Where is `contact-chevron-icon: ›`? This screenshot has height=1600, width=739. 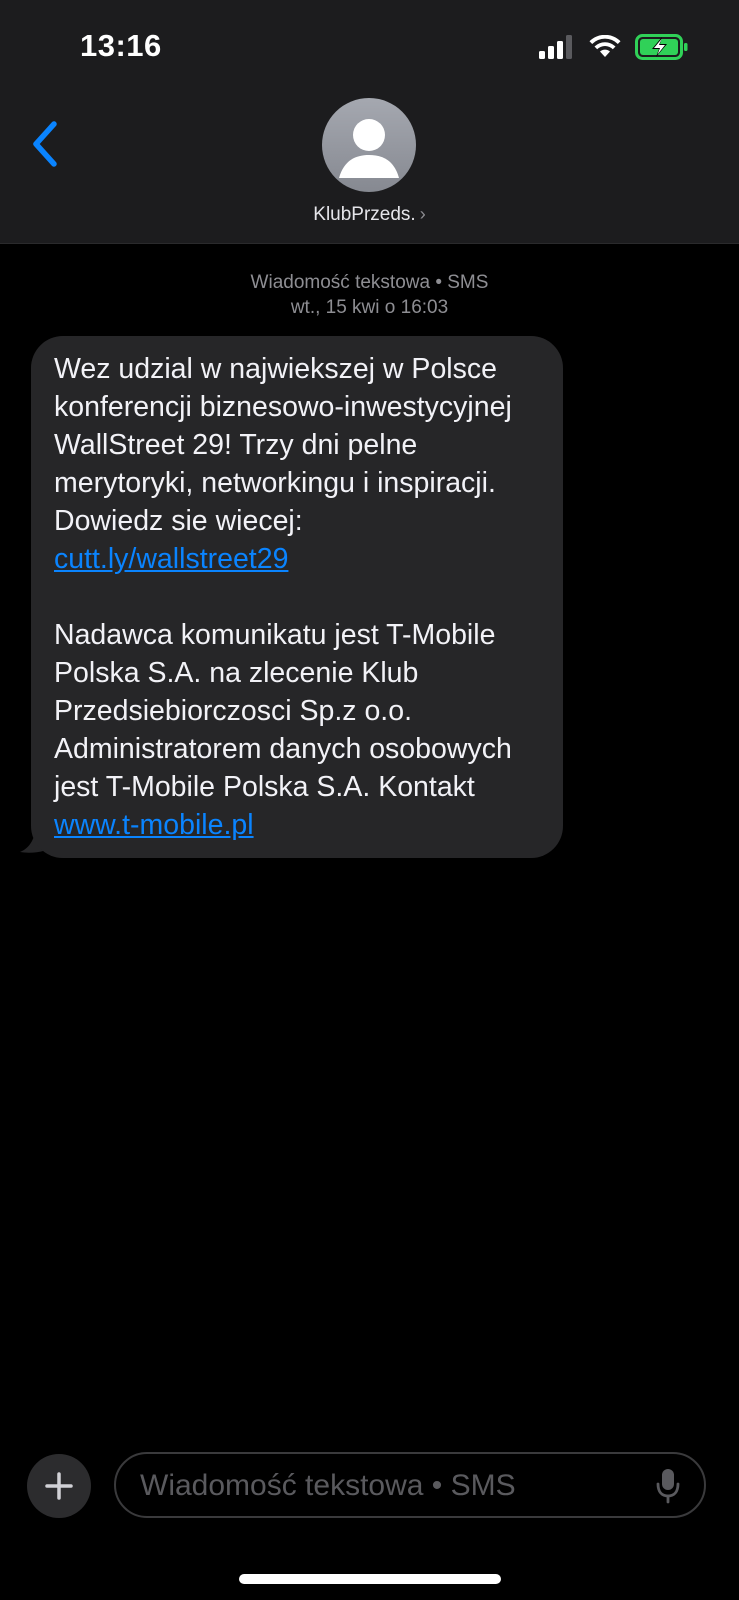 contact-chevron-icon: › is located at coordinates (422, 214).